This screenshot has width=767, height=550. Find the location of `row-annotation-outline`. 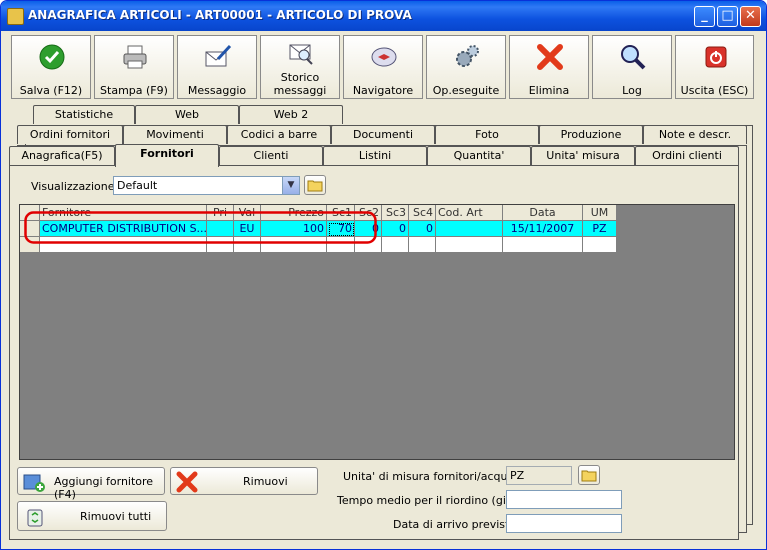

row-annotation-outline is located at coordinates (200, 227).